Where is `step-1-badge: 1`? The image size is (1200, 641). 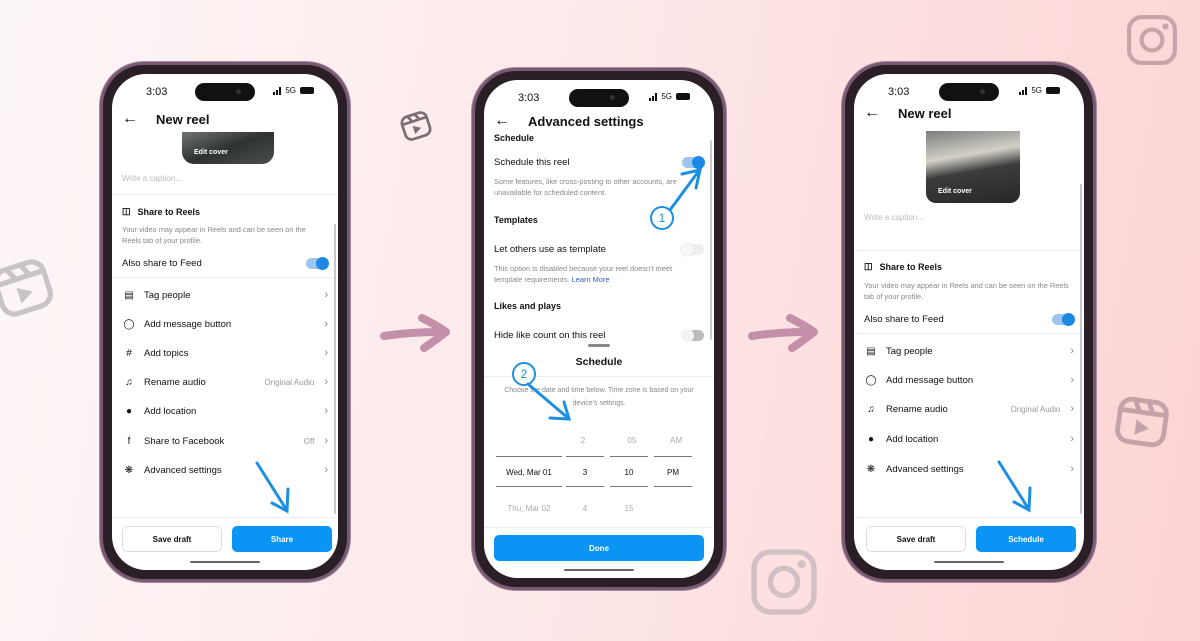 step-1-badge: 1 is located at coordinates (662, 218).